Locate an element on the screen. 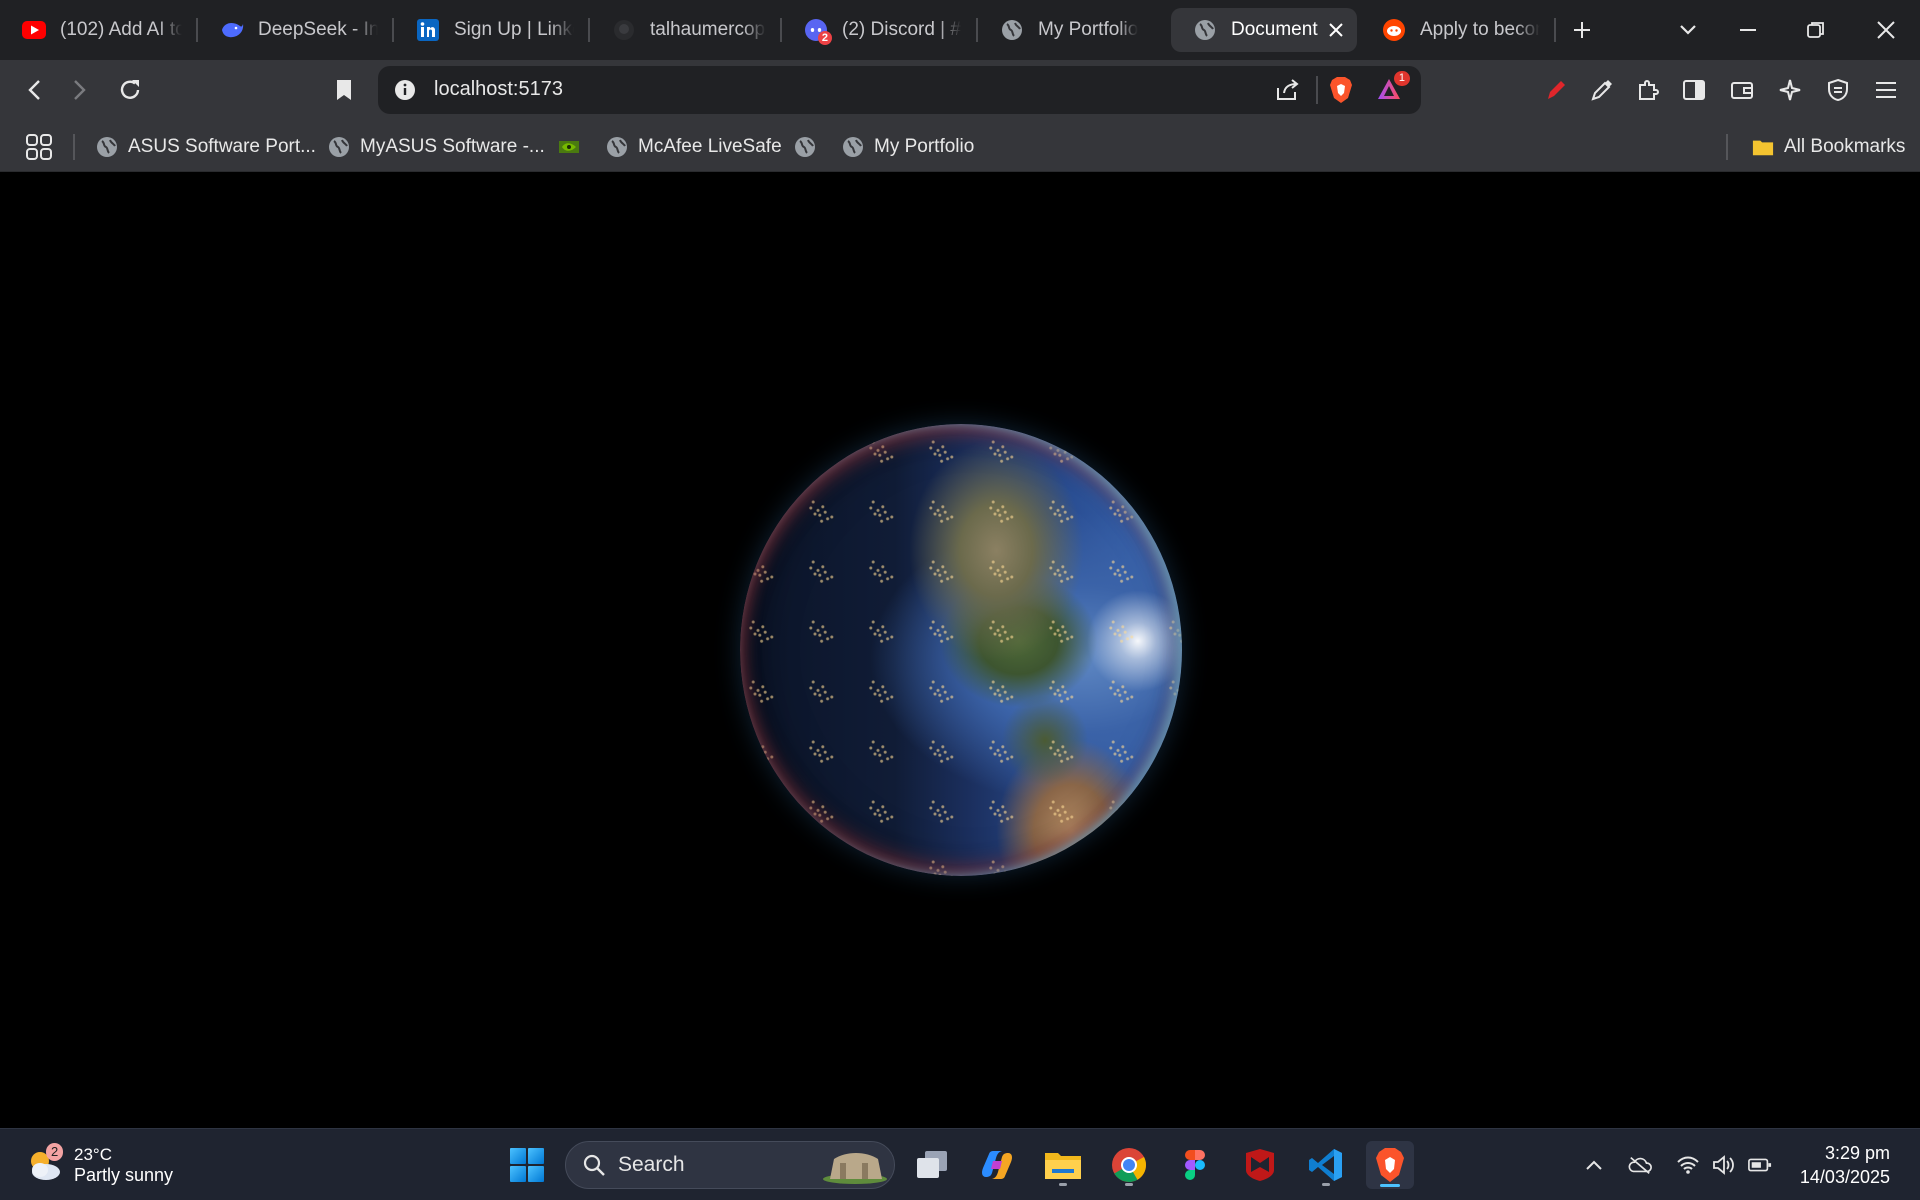  tab-title: Apply to becom is located at coordinates (1480, 29).